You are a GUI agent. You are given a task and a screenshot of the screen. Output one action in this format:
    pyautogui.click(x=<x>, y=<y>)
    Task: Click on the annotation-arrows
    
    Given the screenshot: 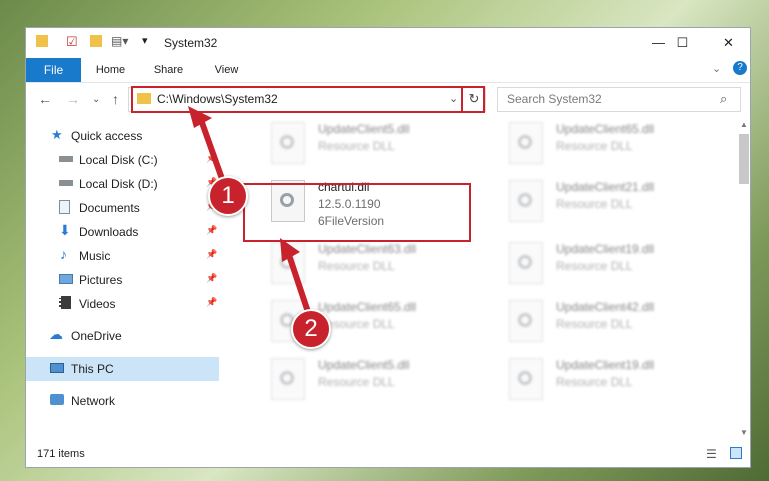 What is the action you would take?
    pyautogui.click(x=249, y=209)
    